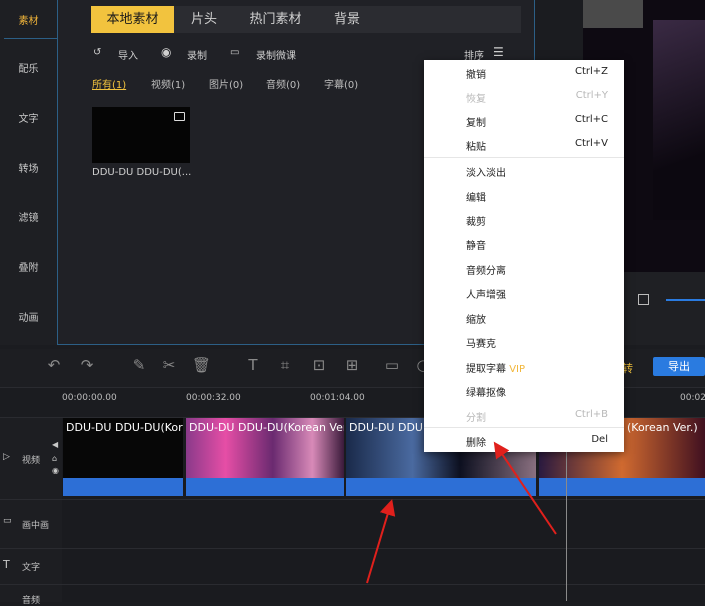 This screenshot has width=705, height=606. Describe the element at coordinates (381, 541) in the screenshot. I see `arrow-to-clip` at that location.